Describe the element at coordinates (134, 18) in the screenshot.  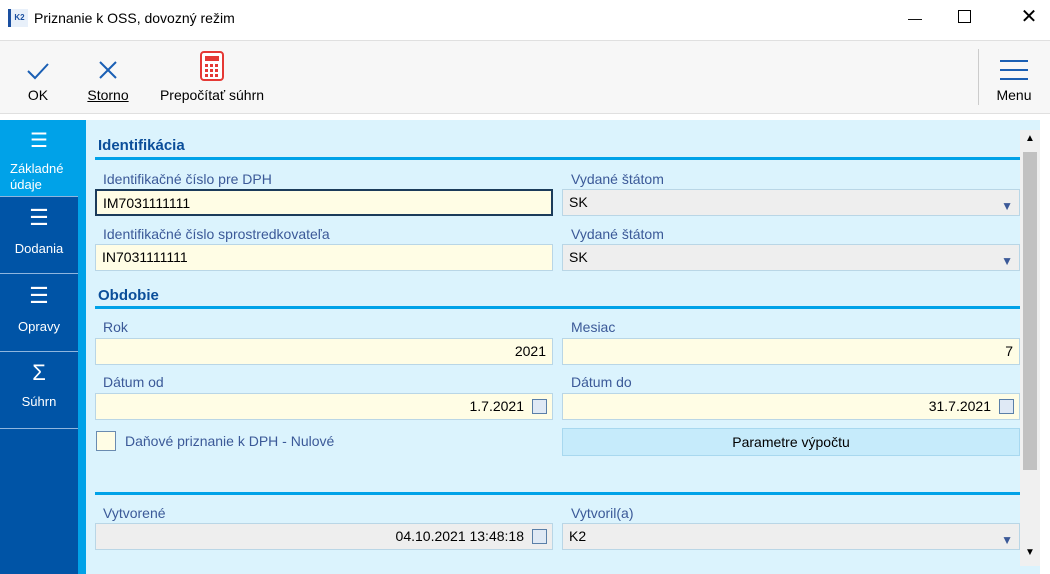
I see `window-title: Priznanie k OSS, dovozný režim` at that location.